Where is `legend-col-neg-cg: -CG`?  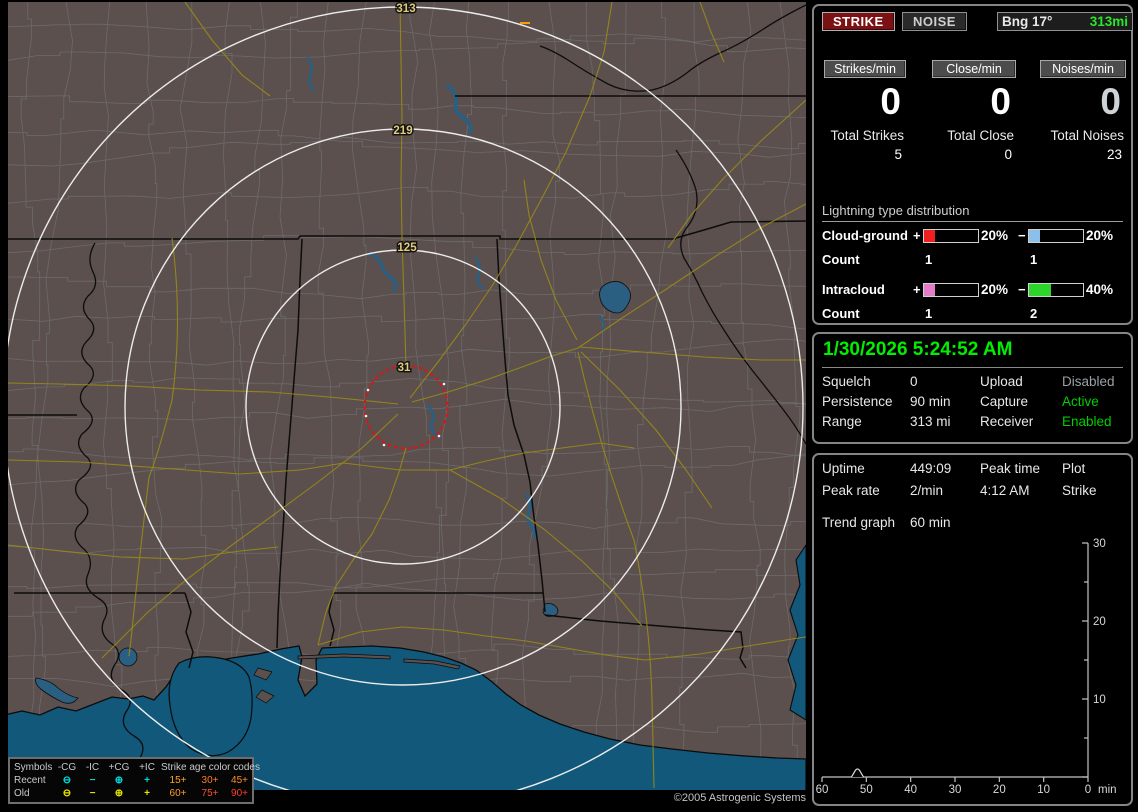 legend-col-neg-cg: -CG is located at coordinates (67, 767).